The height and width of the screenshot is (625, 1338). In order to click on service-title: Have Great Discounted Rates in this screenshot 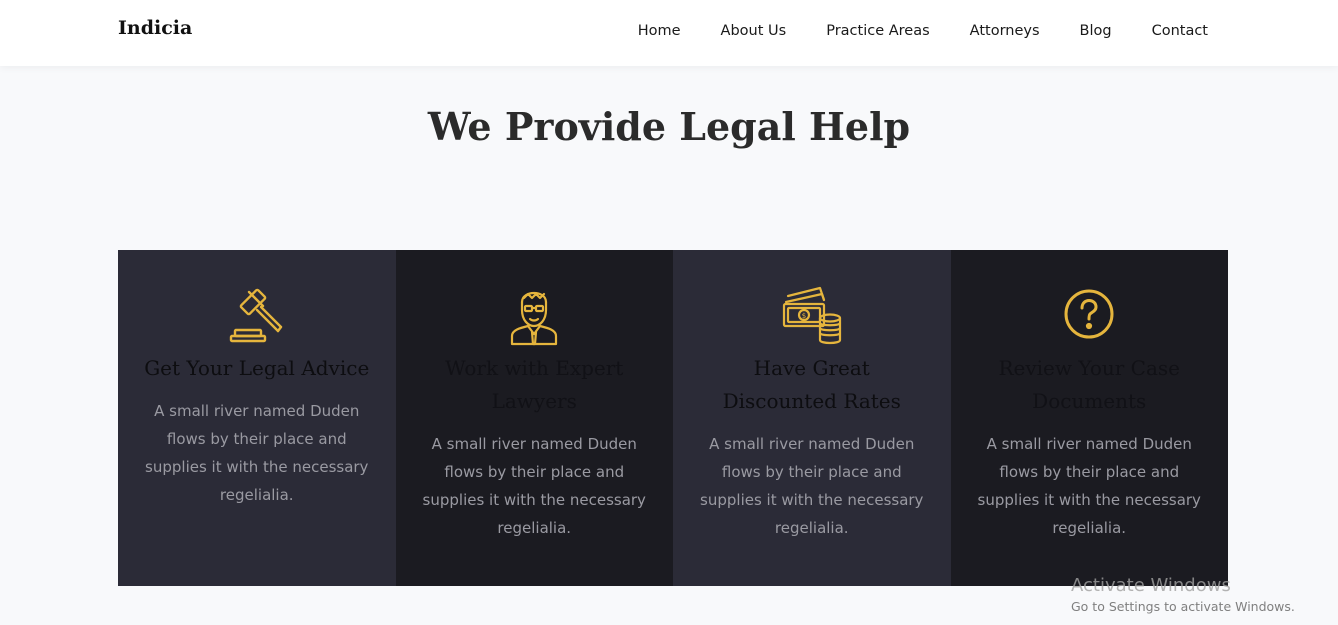, I will do `click(811, 384)`.